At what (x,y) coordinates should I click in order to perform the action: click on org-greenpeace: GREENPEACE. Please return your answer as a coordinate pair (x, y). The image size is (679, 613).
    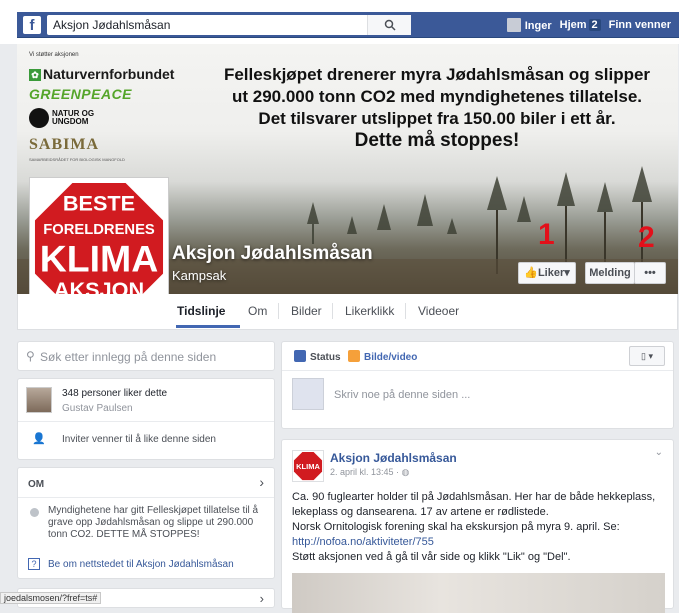
    Looking at the image, I should click on (81, 94).